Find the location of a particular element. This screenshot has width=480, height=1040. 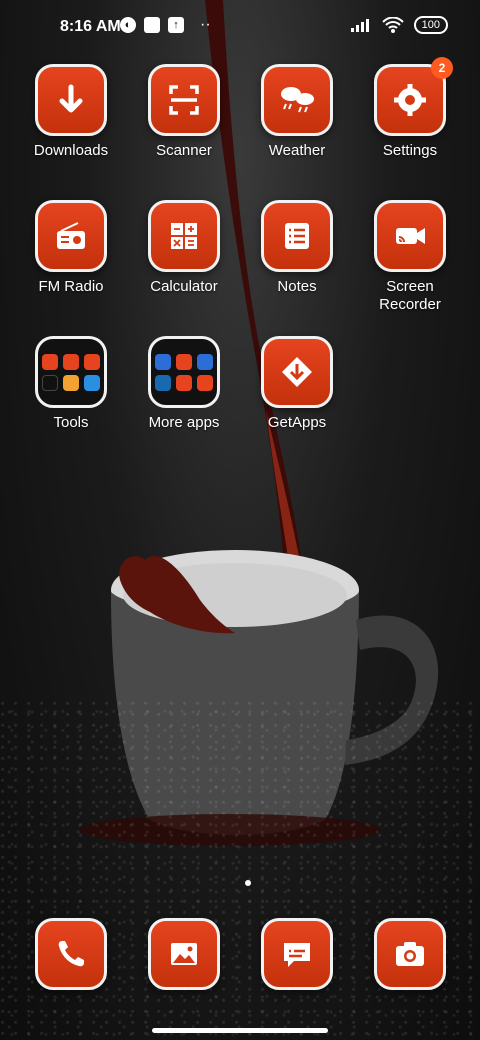

dock-phone is located at coordinates (71, 954).